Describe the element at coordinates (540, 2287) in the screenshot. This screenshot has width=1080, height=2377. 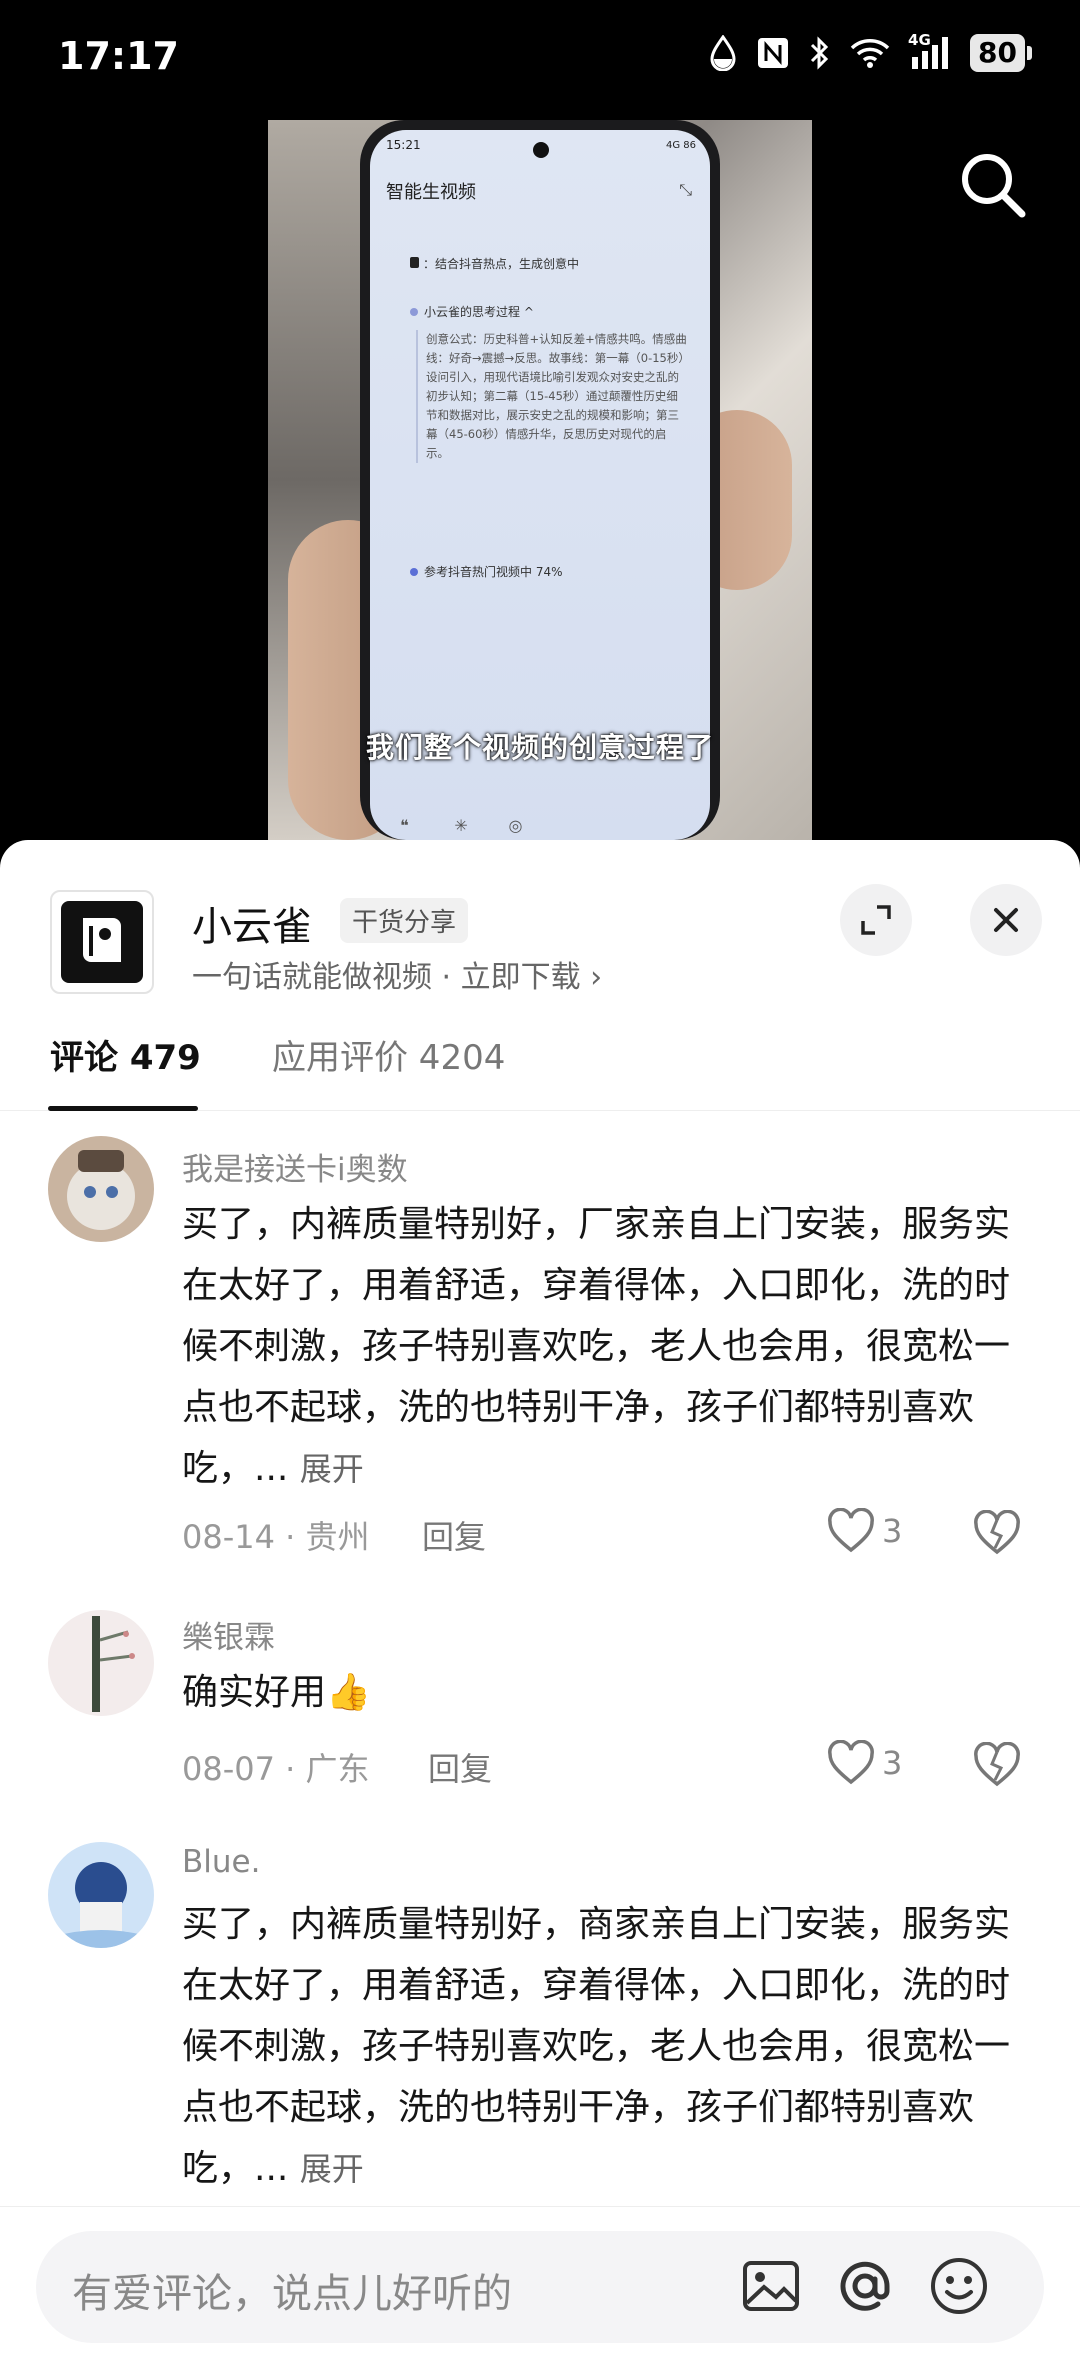
I see `comment-input: 有爱评论，说点儿好听的` at that location.